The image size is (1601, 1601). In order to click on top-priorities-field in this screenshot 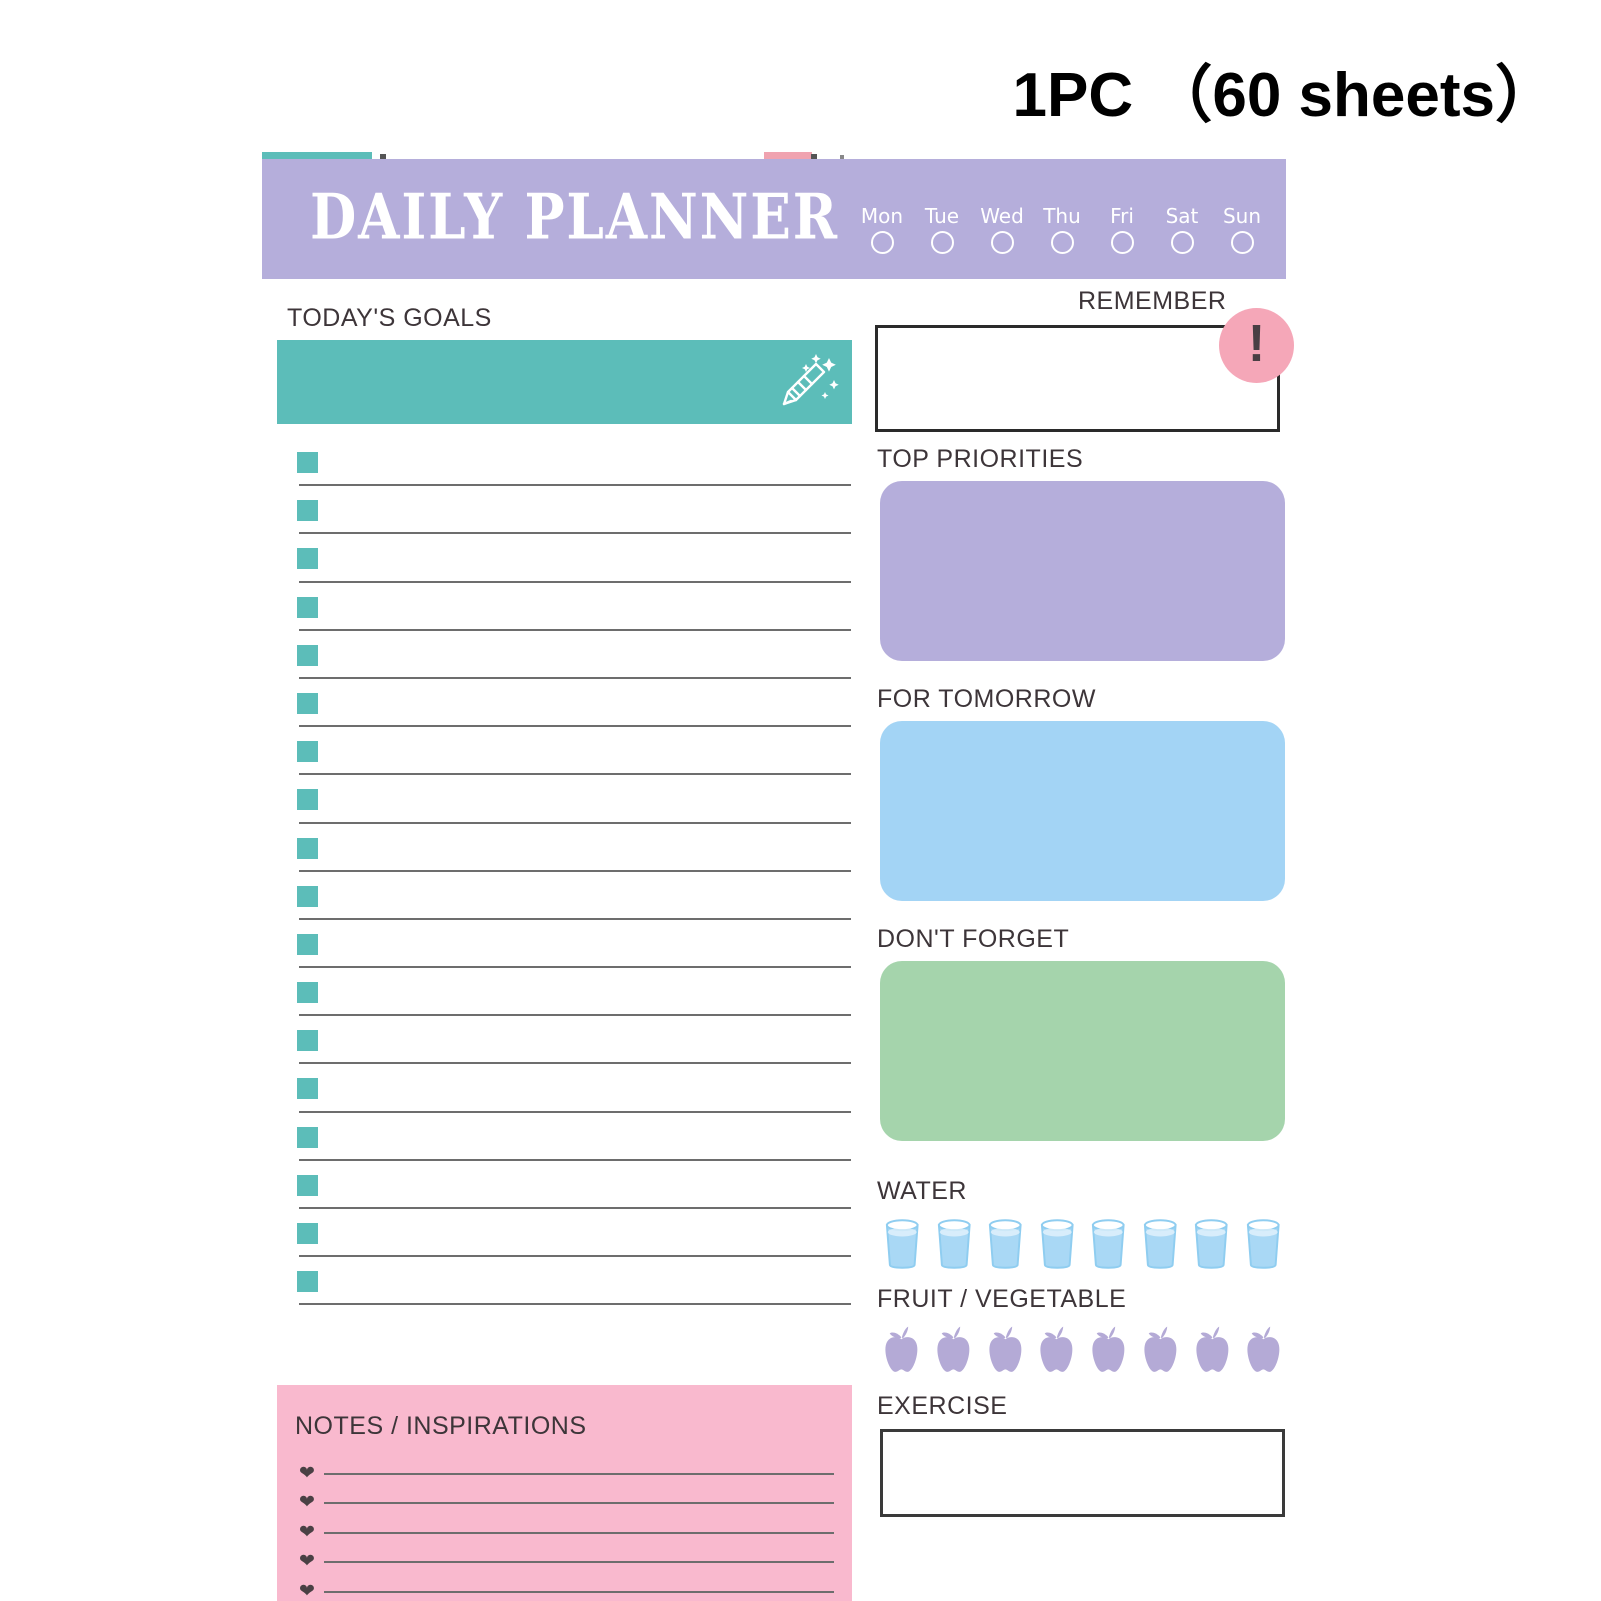, I will do `click(1082, 571)`.